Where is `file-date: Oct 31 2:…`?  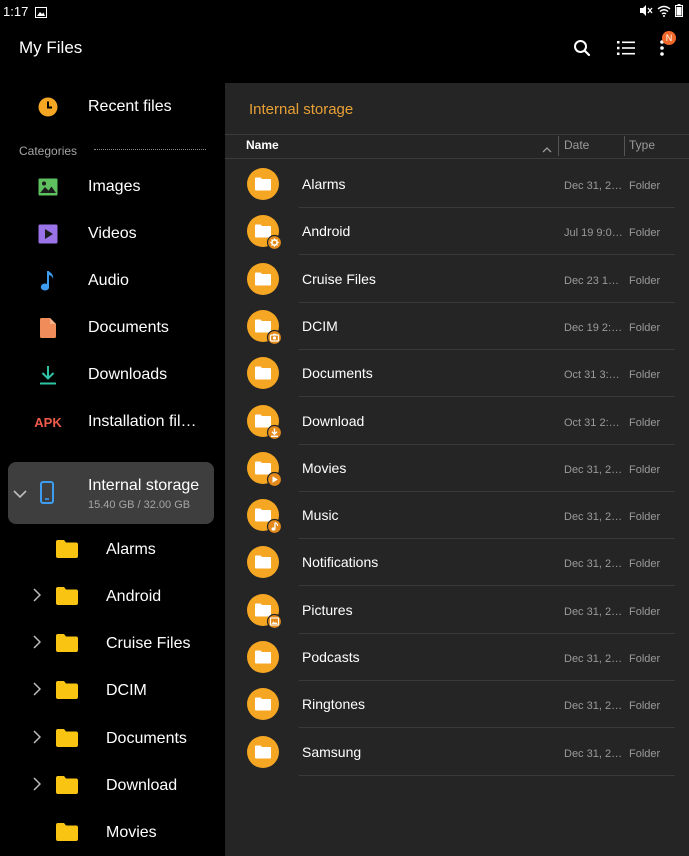
file-date: Oct 31 2:… is located at coordinates (592, 422).